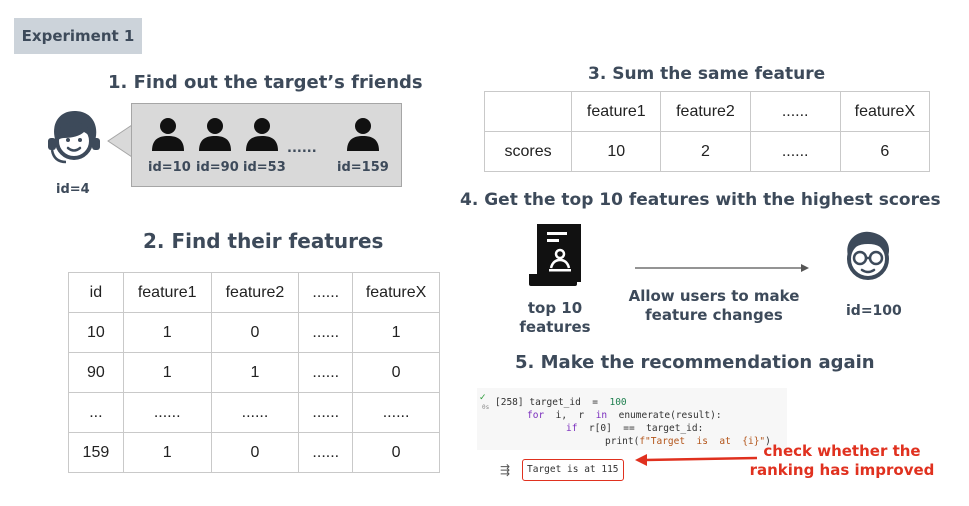  What do you see at coordinates (96, 292) in the screenshot?
I see `table-header-cell: id` at bounding box center [96, 292].